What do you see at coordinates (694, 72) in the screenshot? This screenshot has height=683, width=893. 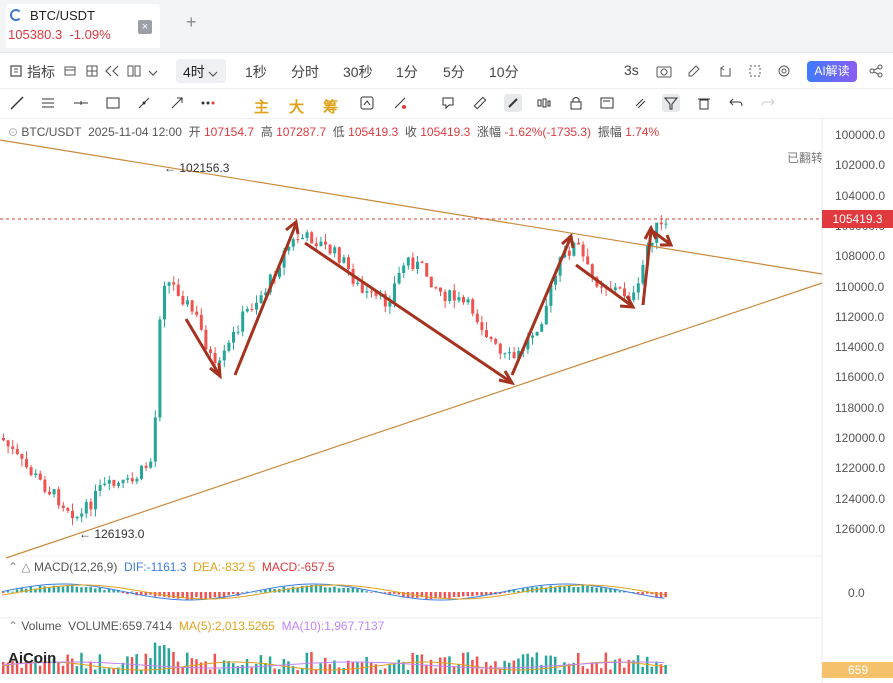 I see `edit-icon` at bounding box center [694, 72].